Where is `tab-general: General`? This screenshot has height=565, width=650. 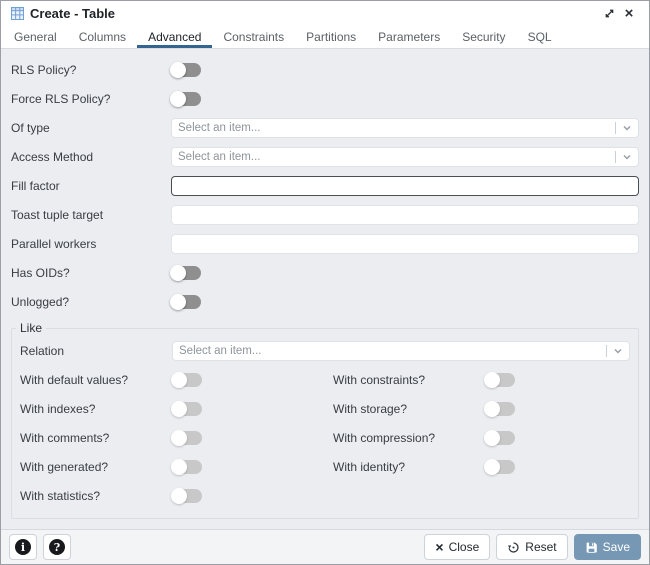 tab-general: General is located at coordinates (35, 37).